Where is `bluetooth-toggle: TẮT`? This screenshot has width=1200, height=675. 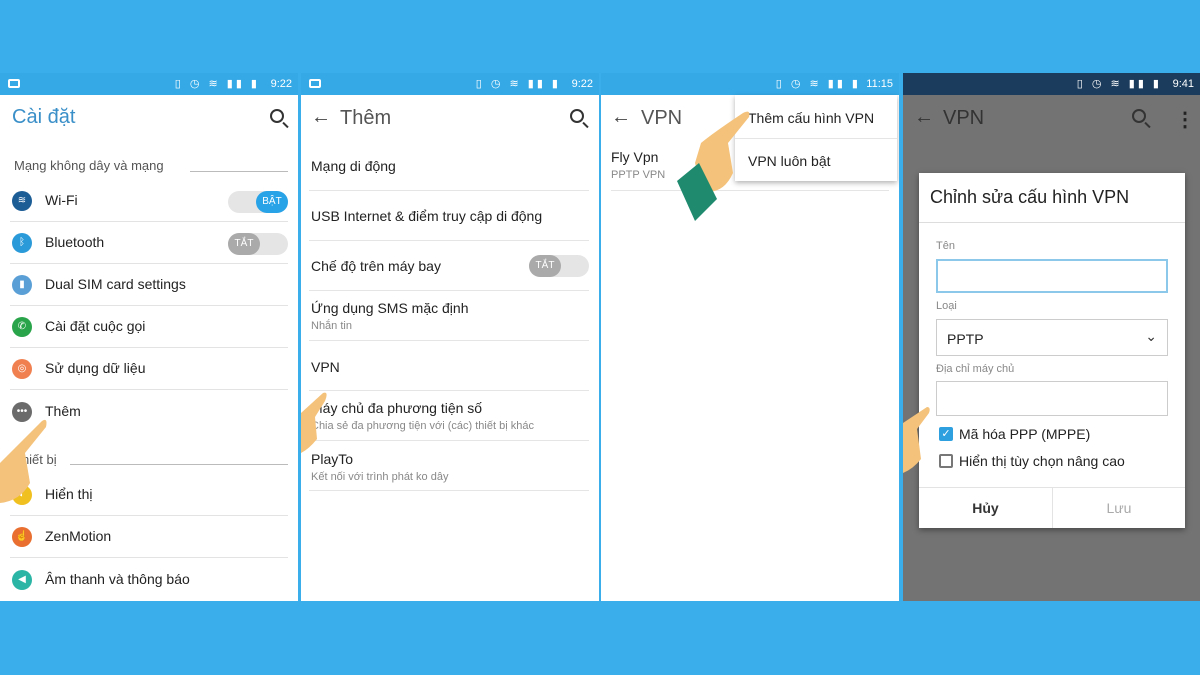 bluetooth-toggle: TẮT is located at coordinates (258, 244).